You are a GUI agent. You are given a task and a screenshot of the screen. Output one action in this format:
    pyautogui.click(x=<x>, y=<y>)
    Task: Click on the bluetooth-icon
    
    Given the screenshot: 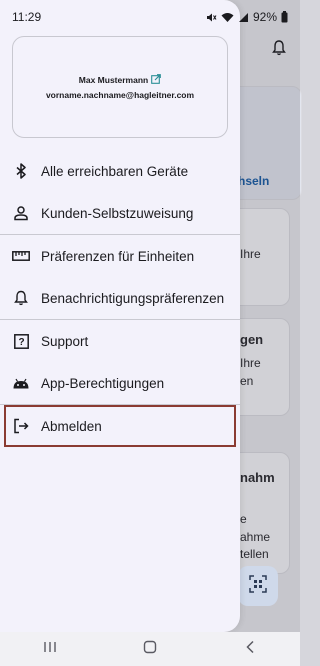 What is the action you would take?
    pyautogui.click(x=21, y=171)
    